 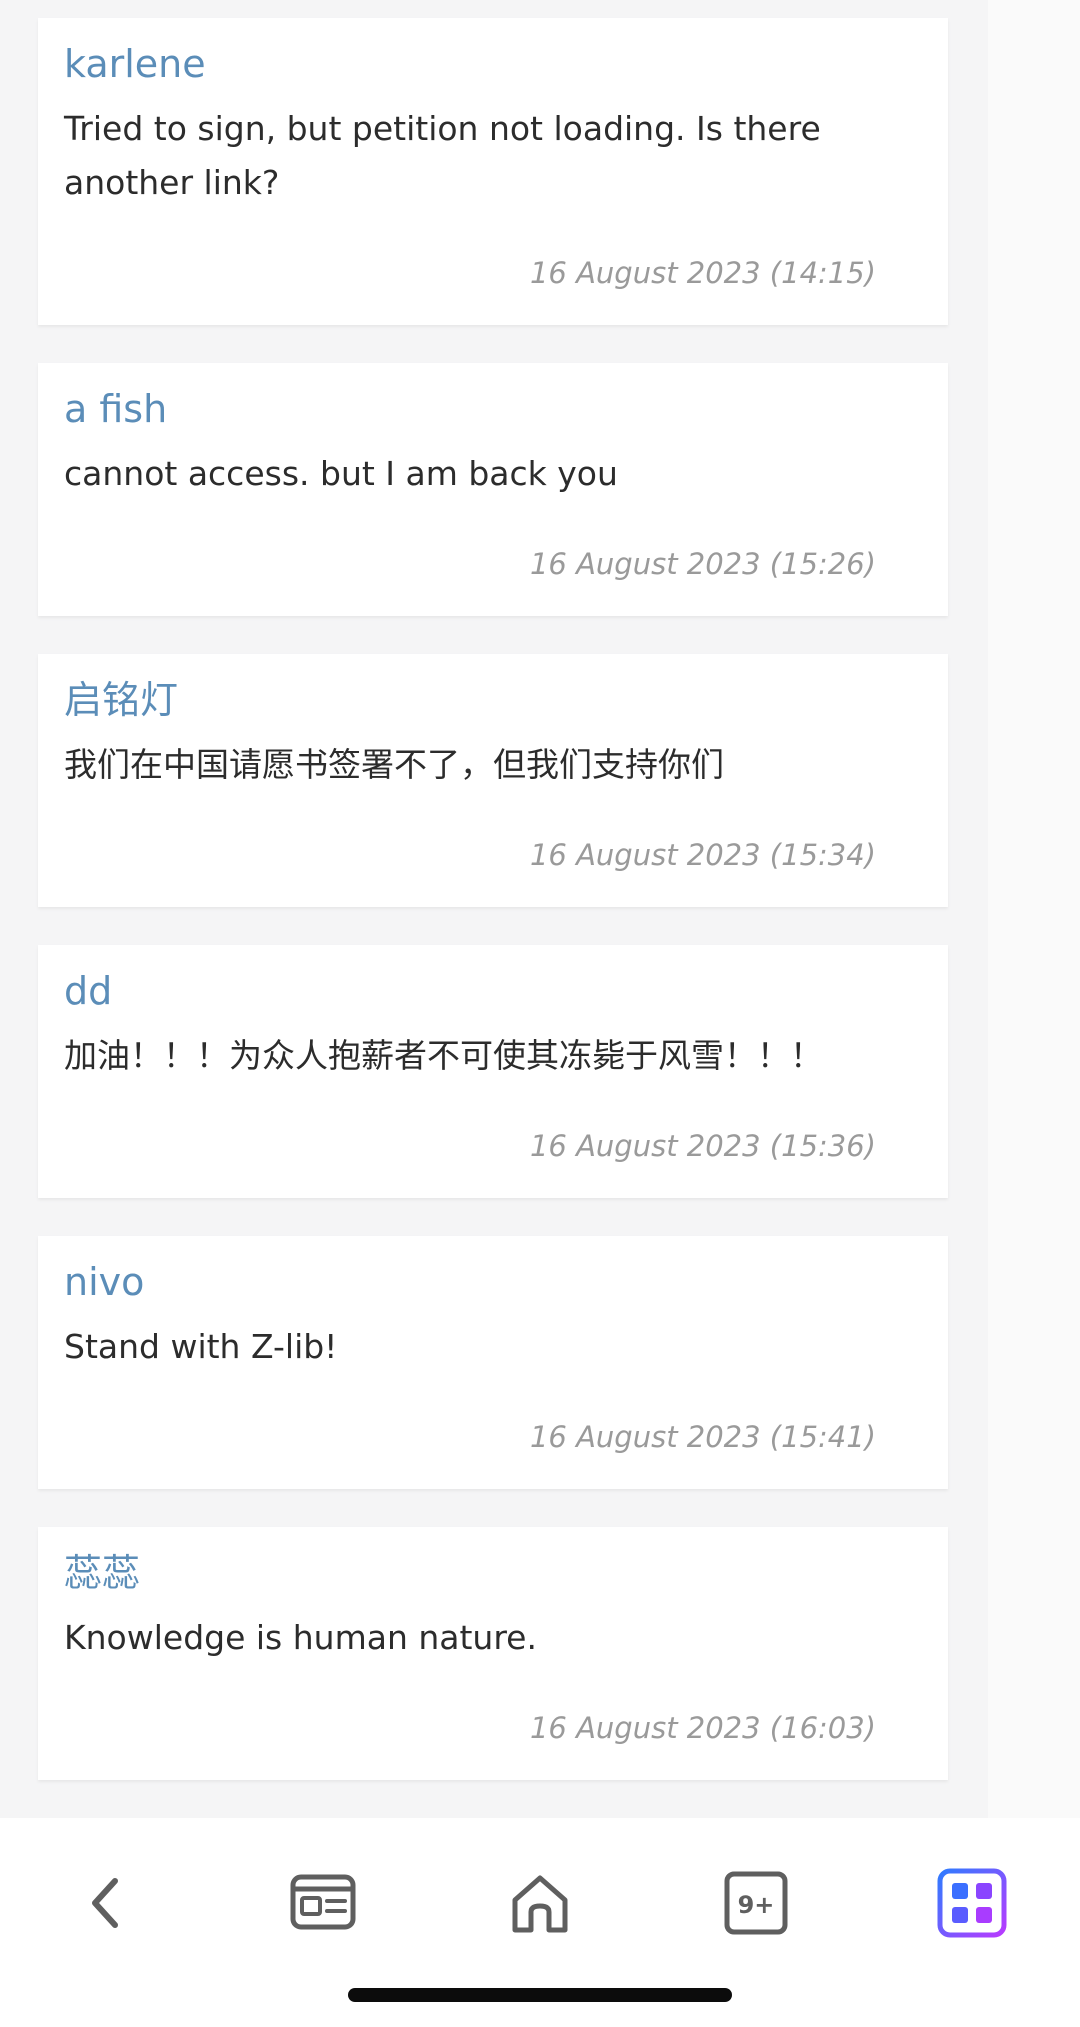 What do you see at coordinates (702, 855) in the screenshot?
I see `comment-timestamp: 16 August 2023 (15:34)` at bounding box center [702, 855].